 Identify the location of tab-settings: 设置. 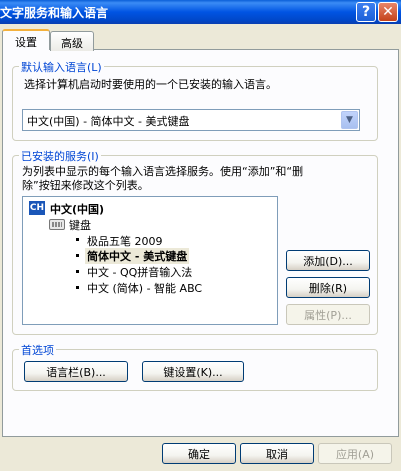
(26, 39).